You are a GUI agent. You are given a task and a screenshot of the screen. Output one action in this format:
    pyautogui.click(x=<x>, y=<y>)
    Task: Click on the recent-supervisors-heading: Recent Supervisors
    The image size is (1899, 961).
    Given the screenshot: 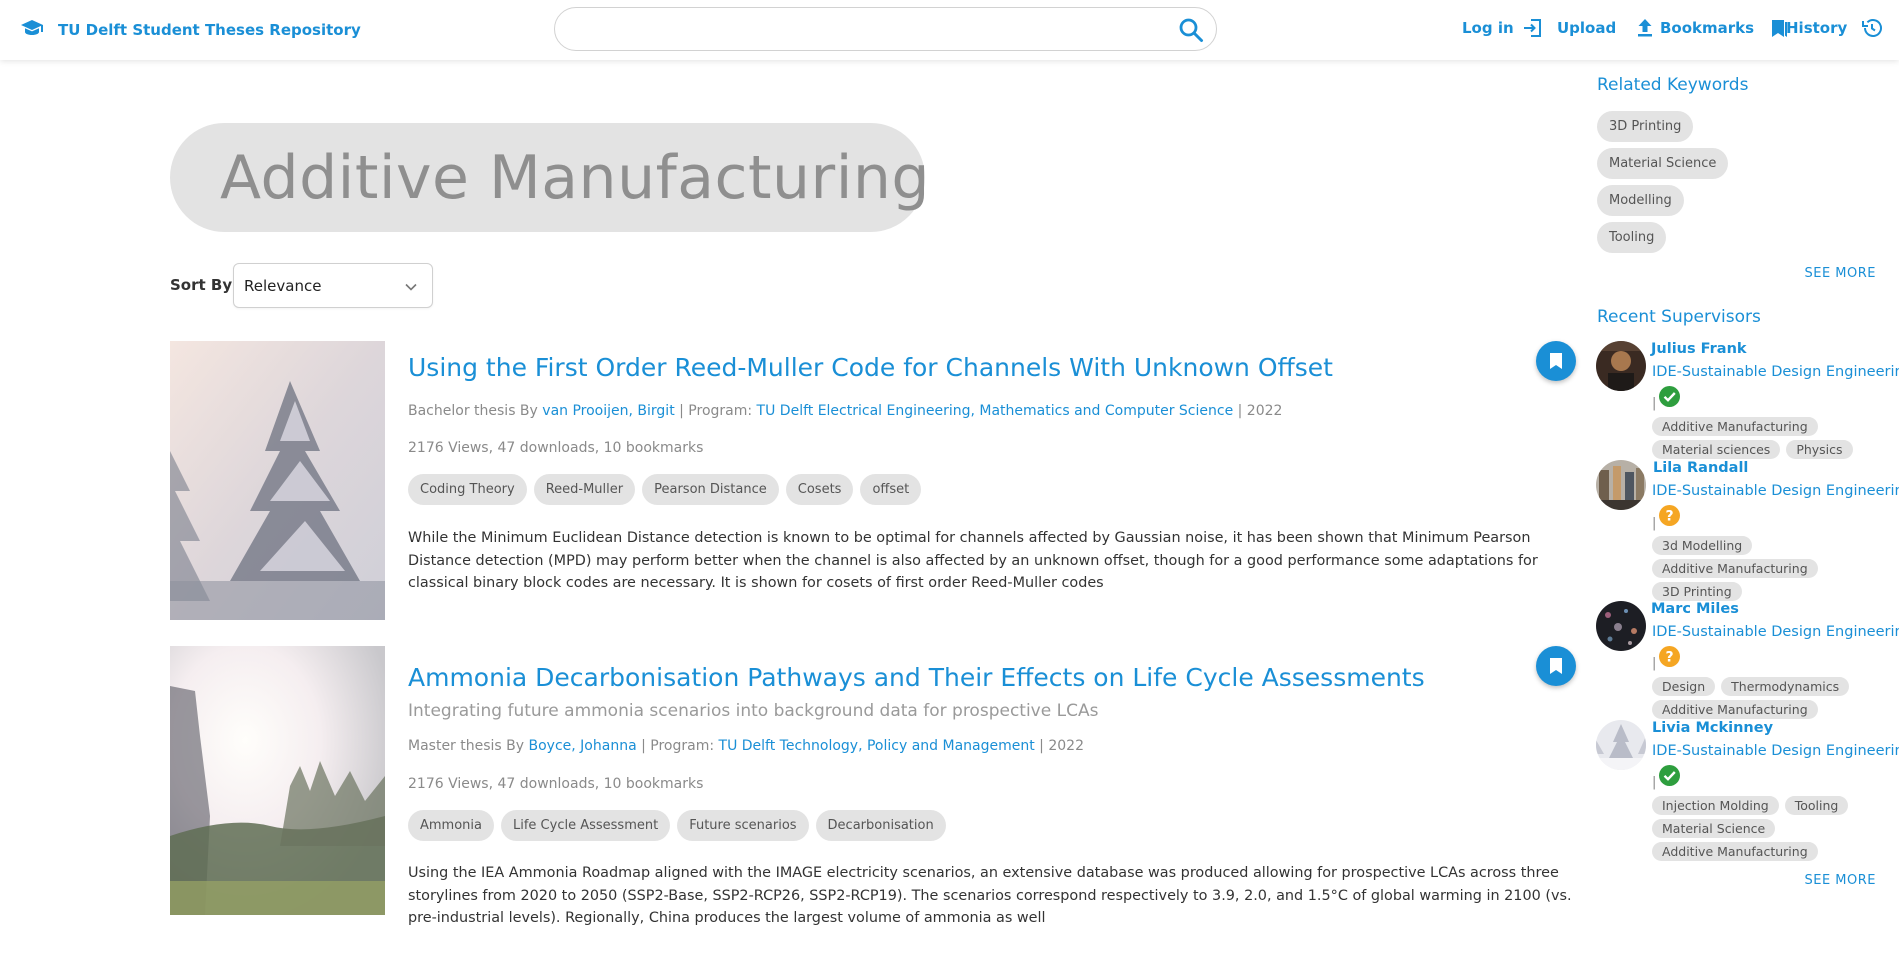 What is the action you would take?
    pyautogui.click(x=1679, y=317)
    